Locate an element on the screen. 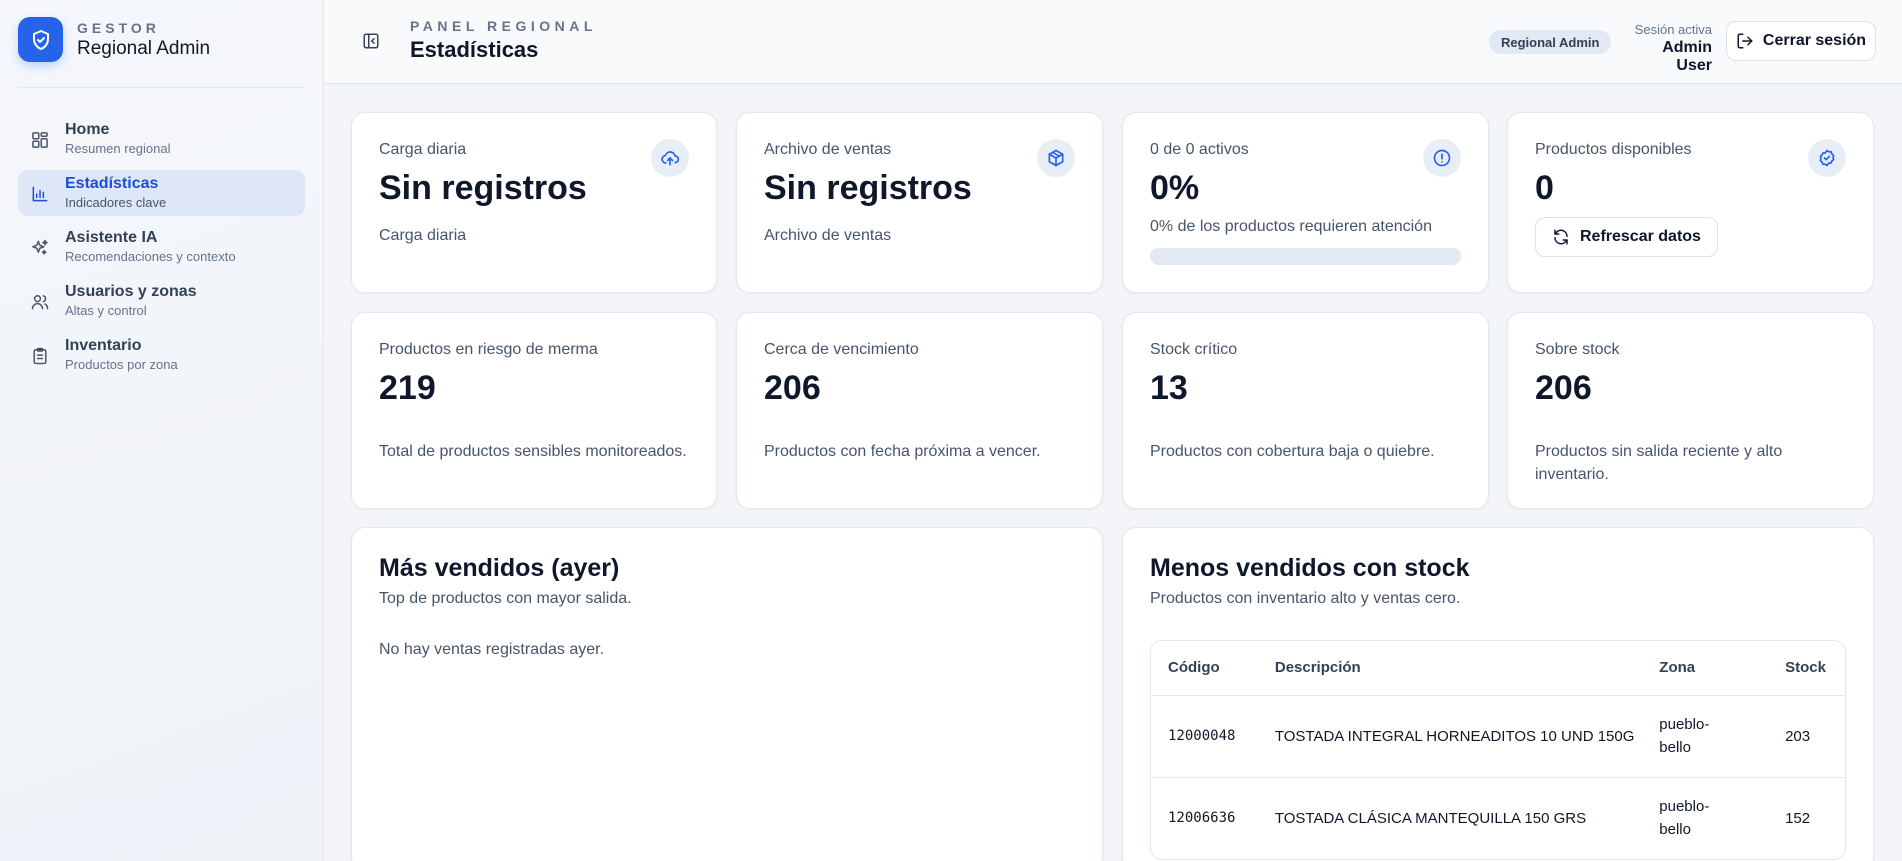 The image size is (1902, 861). sidebar-item-asistente-ia: Asistente IA Recomendaciones y contexto is located at coordinates (161, 247).